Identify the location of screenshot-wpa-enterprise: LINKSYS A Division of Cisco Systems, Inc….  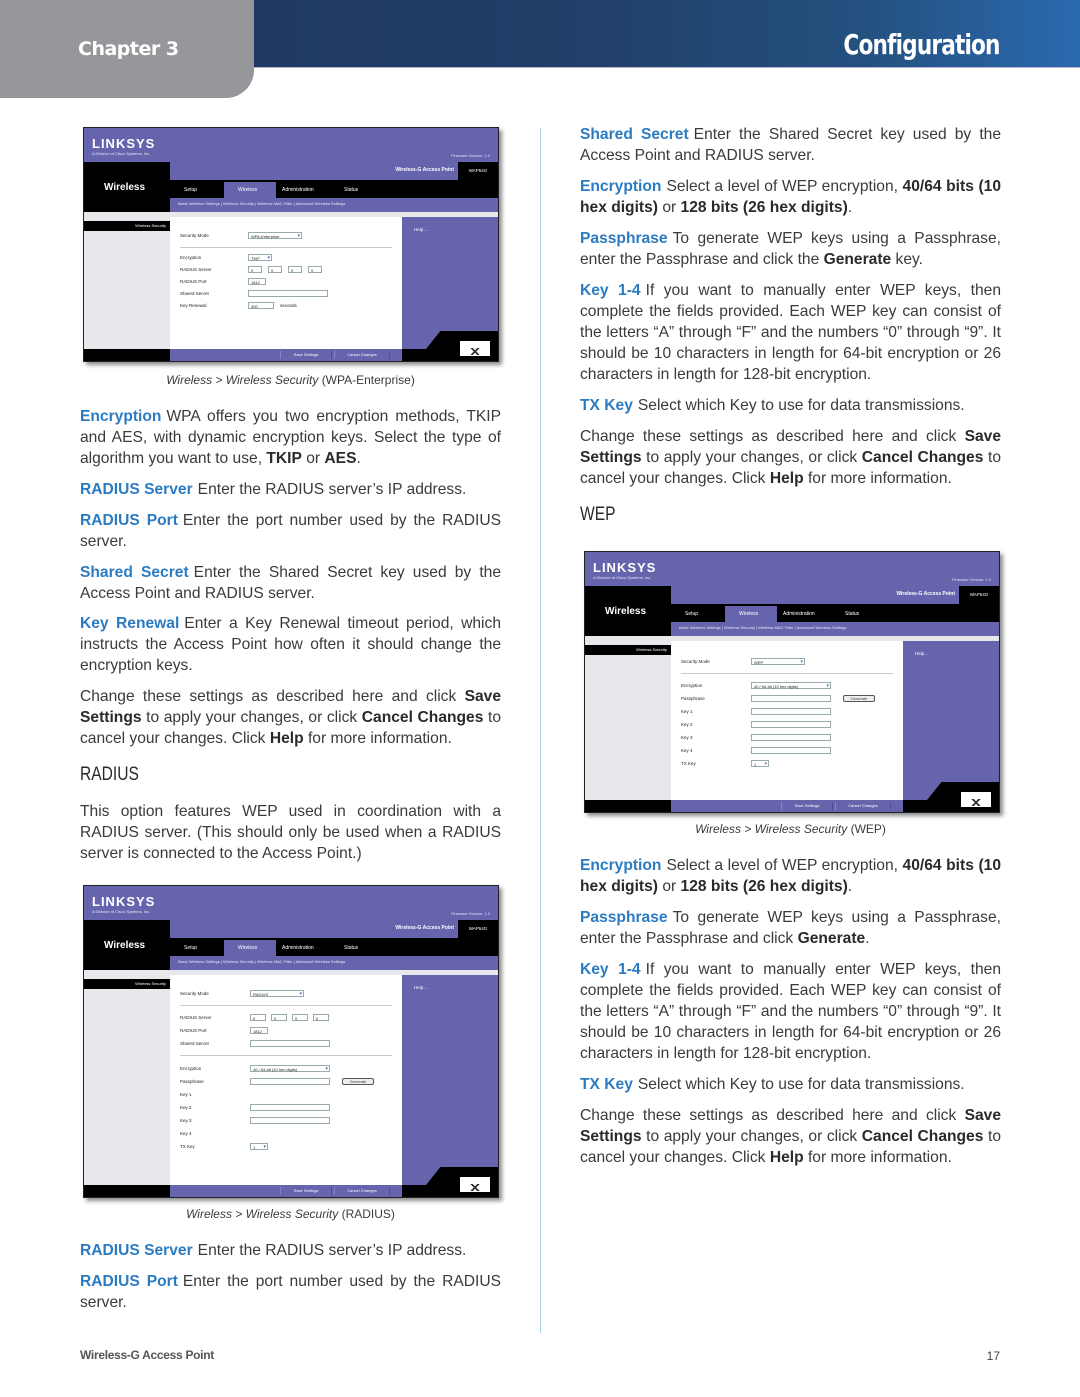
(291, 244).